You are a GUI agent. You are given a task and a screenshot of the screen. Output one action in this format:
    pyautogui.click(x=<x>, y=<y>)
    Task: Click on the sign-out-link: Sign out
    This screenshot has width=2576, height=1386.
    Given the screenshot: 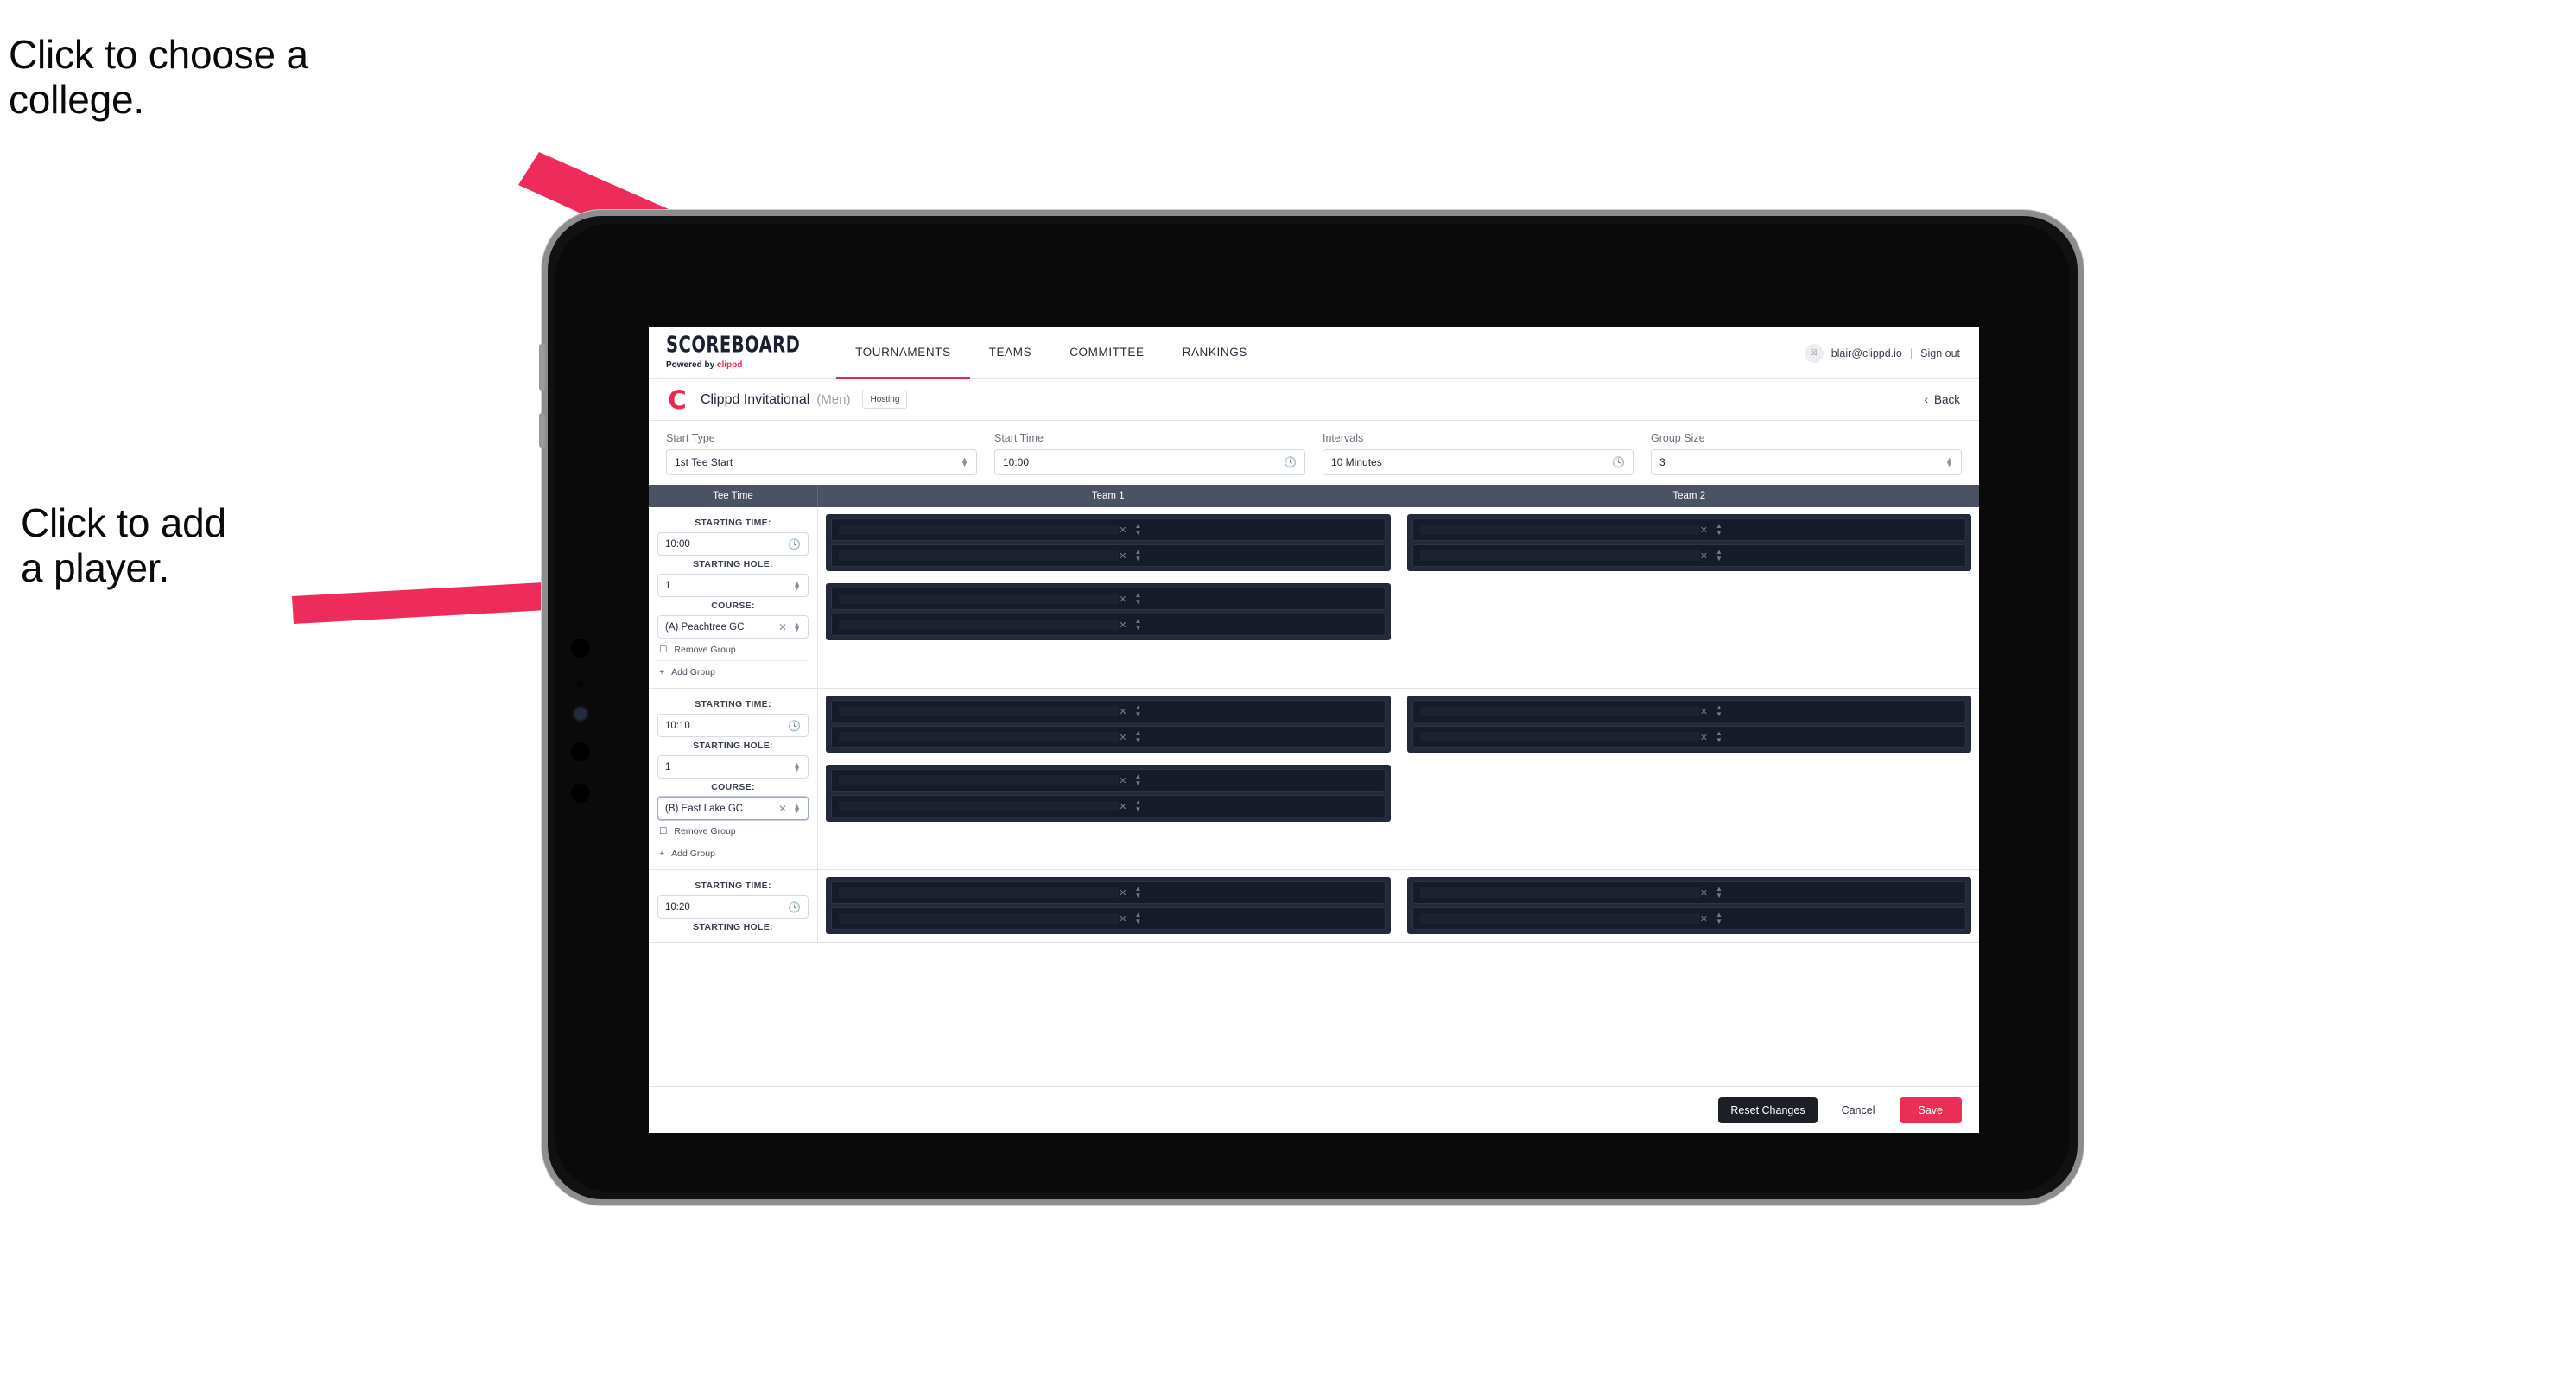 What is the action you would take?
    pyautogui.click(x=1940, y=353)
    